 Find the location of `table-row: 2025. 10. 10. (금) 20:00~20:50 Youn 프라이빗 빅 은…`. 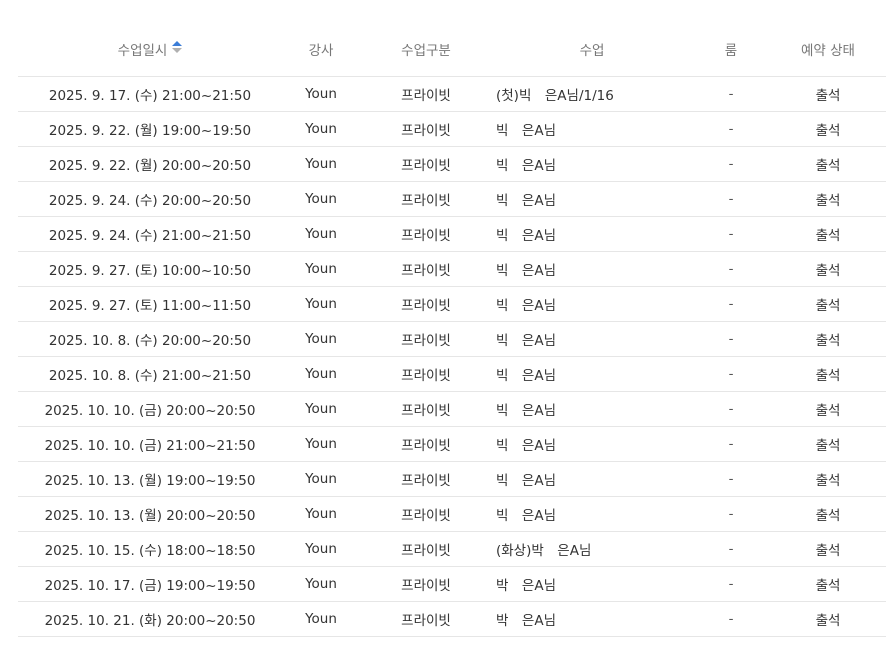

table-row: 2025. 10. 10. (금) 20:00~20:50 Youn 프라이빗 빅 은… is located at coordinates (452, 409).